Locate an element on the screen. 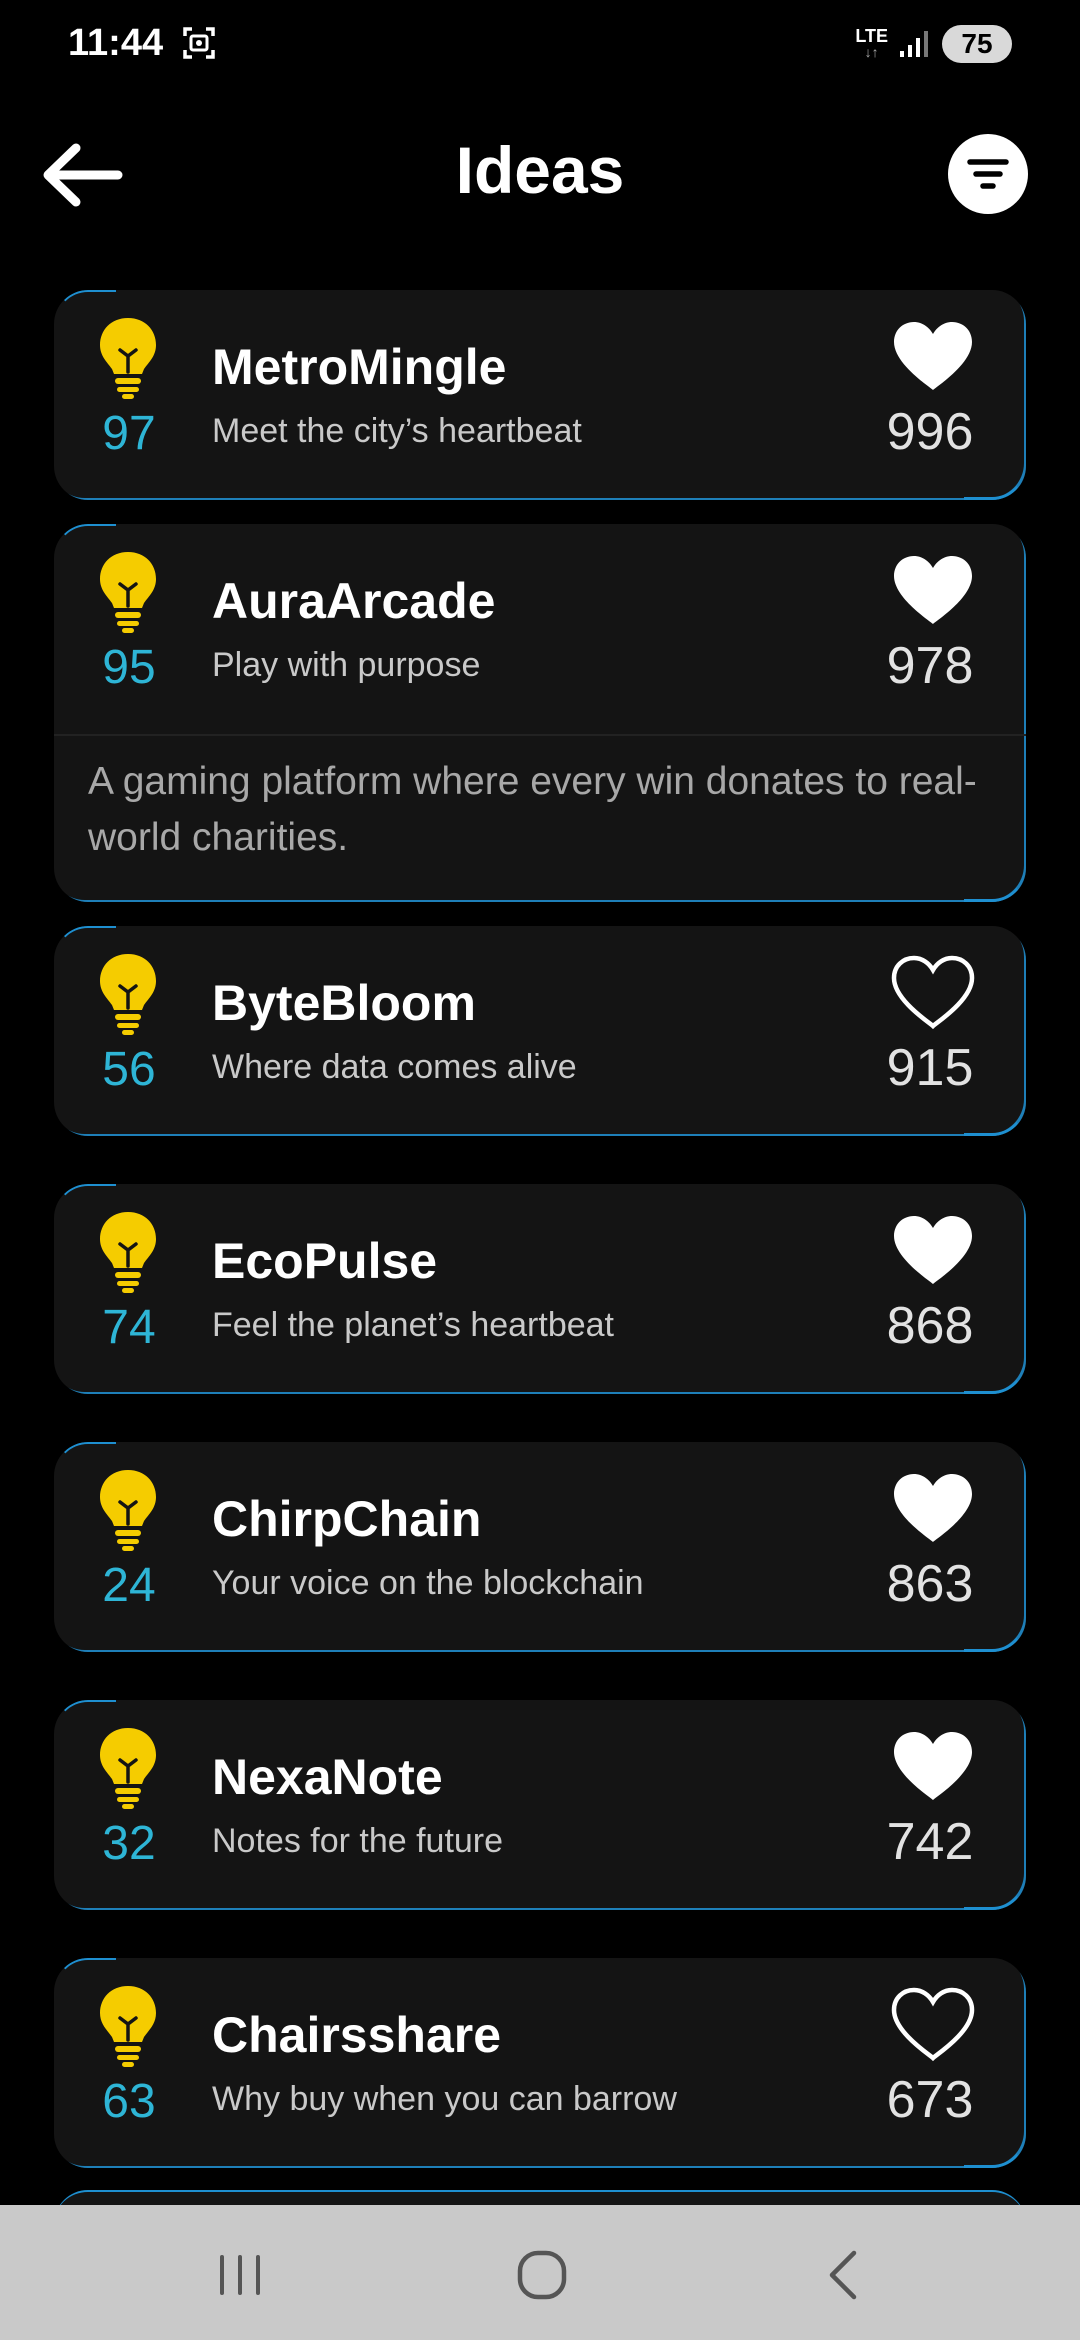 Image resolution: width=1080 pixels, height=2340 pixels. idea-card-main: 32 NexaNote Notes for the future 742 is located at coordinates (540, 1805).